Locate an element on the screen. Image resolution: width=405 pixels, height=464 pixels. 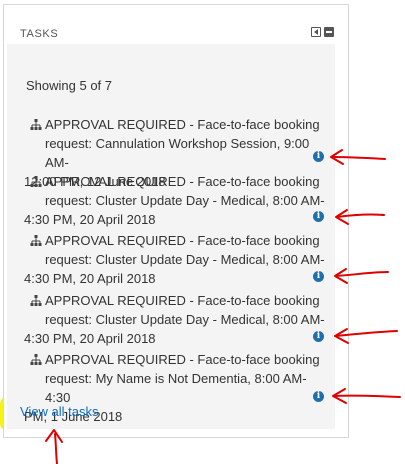
collapse-icon is located at coordinates (329, 32).